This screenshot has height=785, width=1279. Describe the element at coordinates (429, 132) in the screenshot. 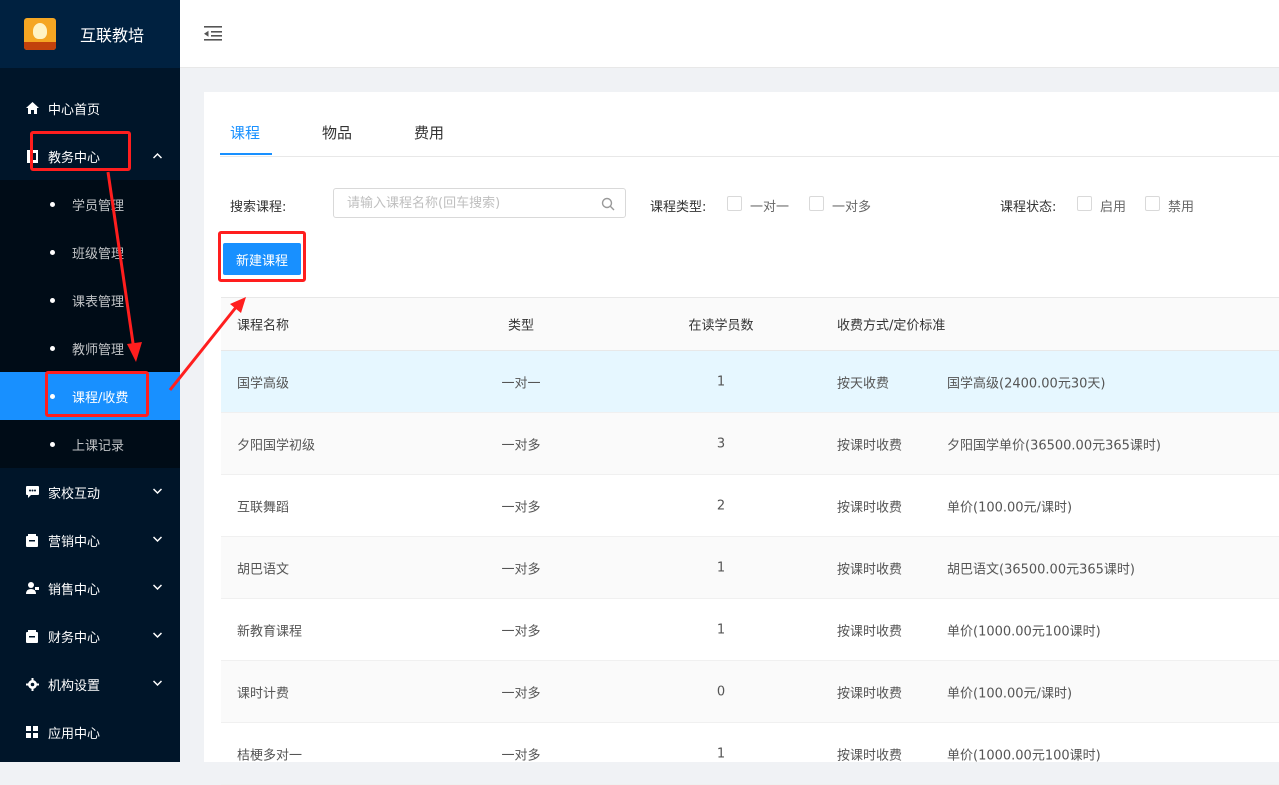

I see `tab-fees: 费用` at that location.